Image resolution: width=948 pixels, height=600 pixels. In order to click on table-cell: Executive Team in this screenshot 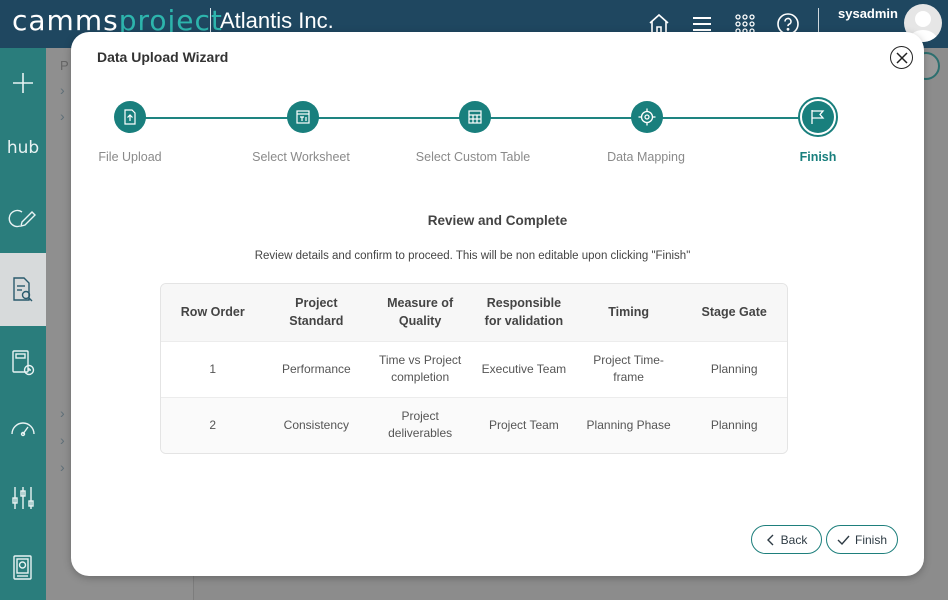, I will do `click(523, 368)`.